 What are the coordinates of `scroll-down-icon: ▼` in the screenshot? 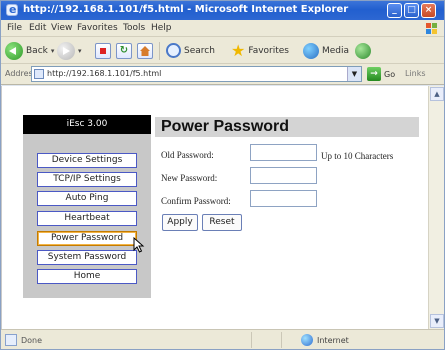 It's located at (437, 321).